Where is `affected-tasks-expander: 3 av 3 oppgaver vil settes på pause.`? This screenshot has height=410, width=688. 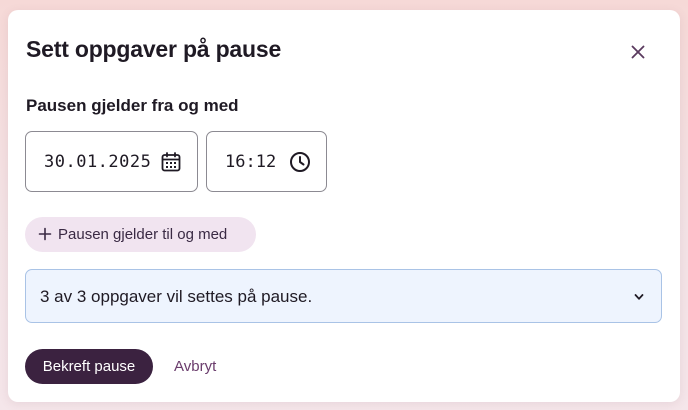
affected-tasks-expander: 3 av 3 oppgaver vil settes på pause. is located at coordinates (343, 296).